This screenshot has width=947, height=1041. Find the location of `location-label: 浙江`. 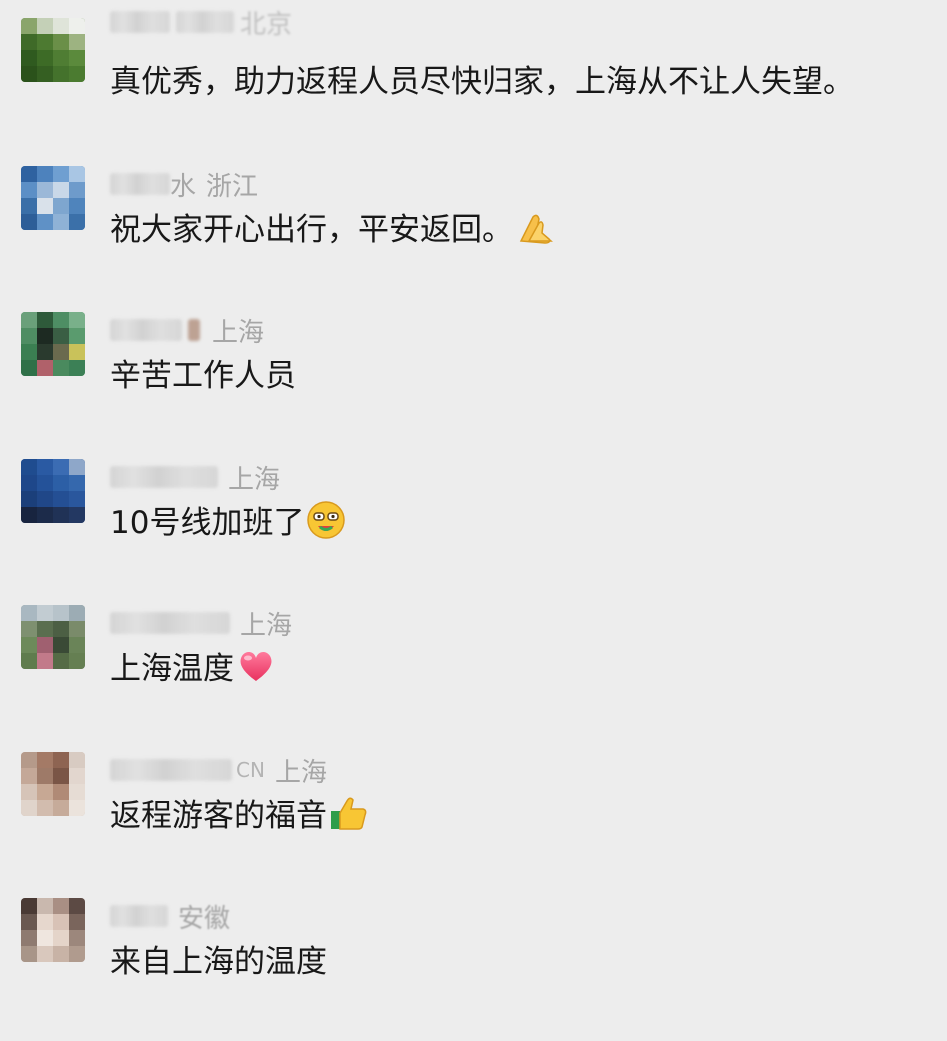

location-label: 浙江 is located at coordinates (232, 186).